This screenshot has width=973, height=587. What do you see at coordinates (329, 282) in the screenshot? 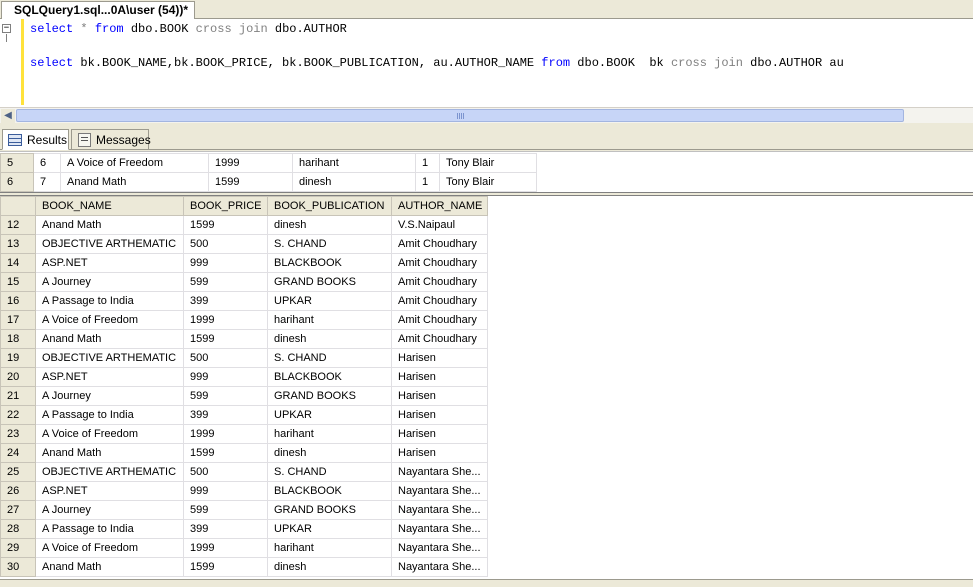
I see `cell: GRAND BOOKS` at bounding box center [329, 282].